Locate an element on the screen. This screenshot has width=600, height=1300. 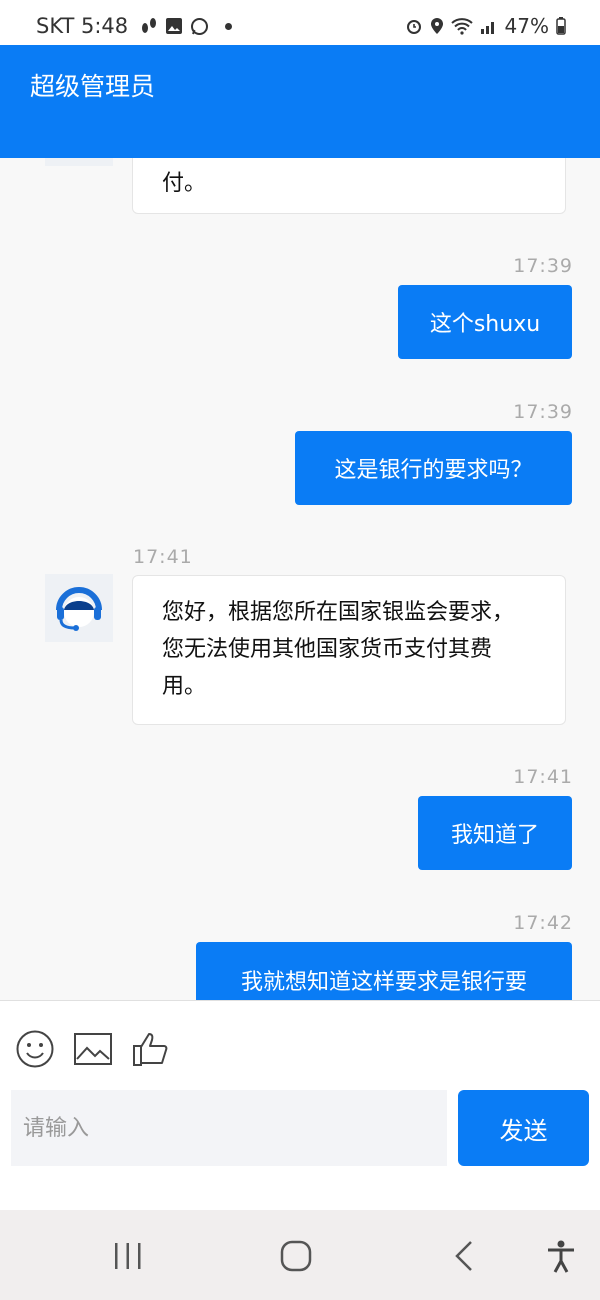
steps-icon is located at coordinates (149, 25).